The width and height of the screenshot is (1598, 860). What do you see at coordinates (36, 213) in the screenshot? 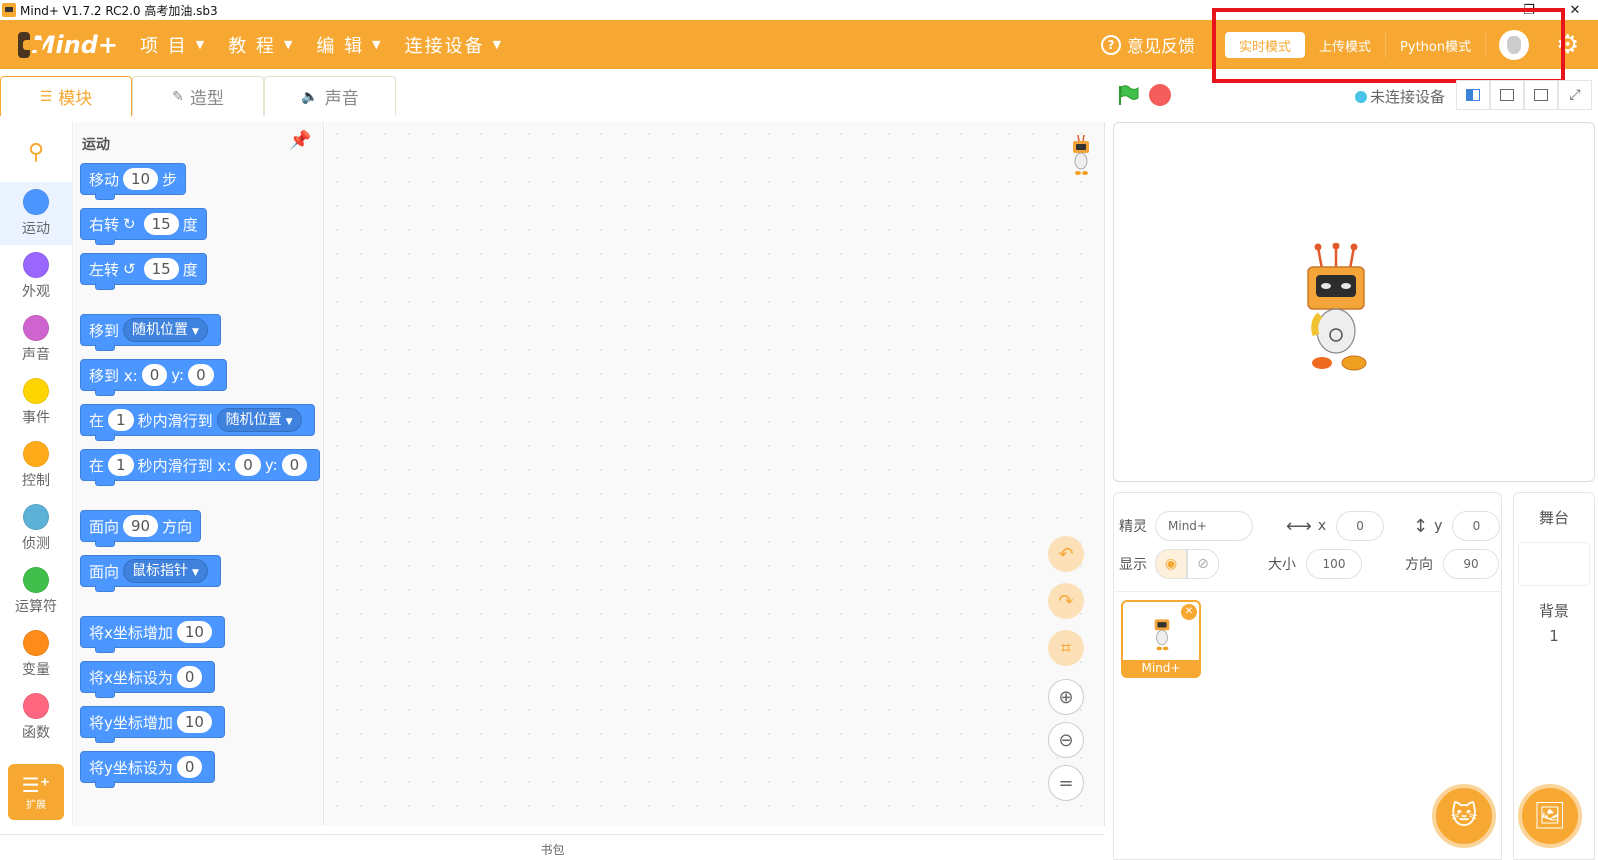
I see `category-motion: 运动` at bounding box center [36, 213].